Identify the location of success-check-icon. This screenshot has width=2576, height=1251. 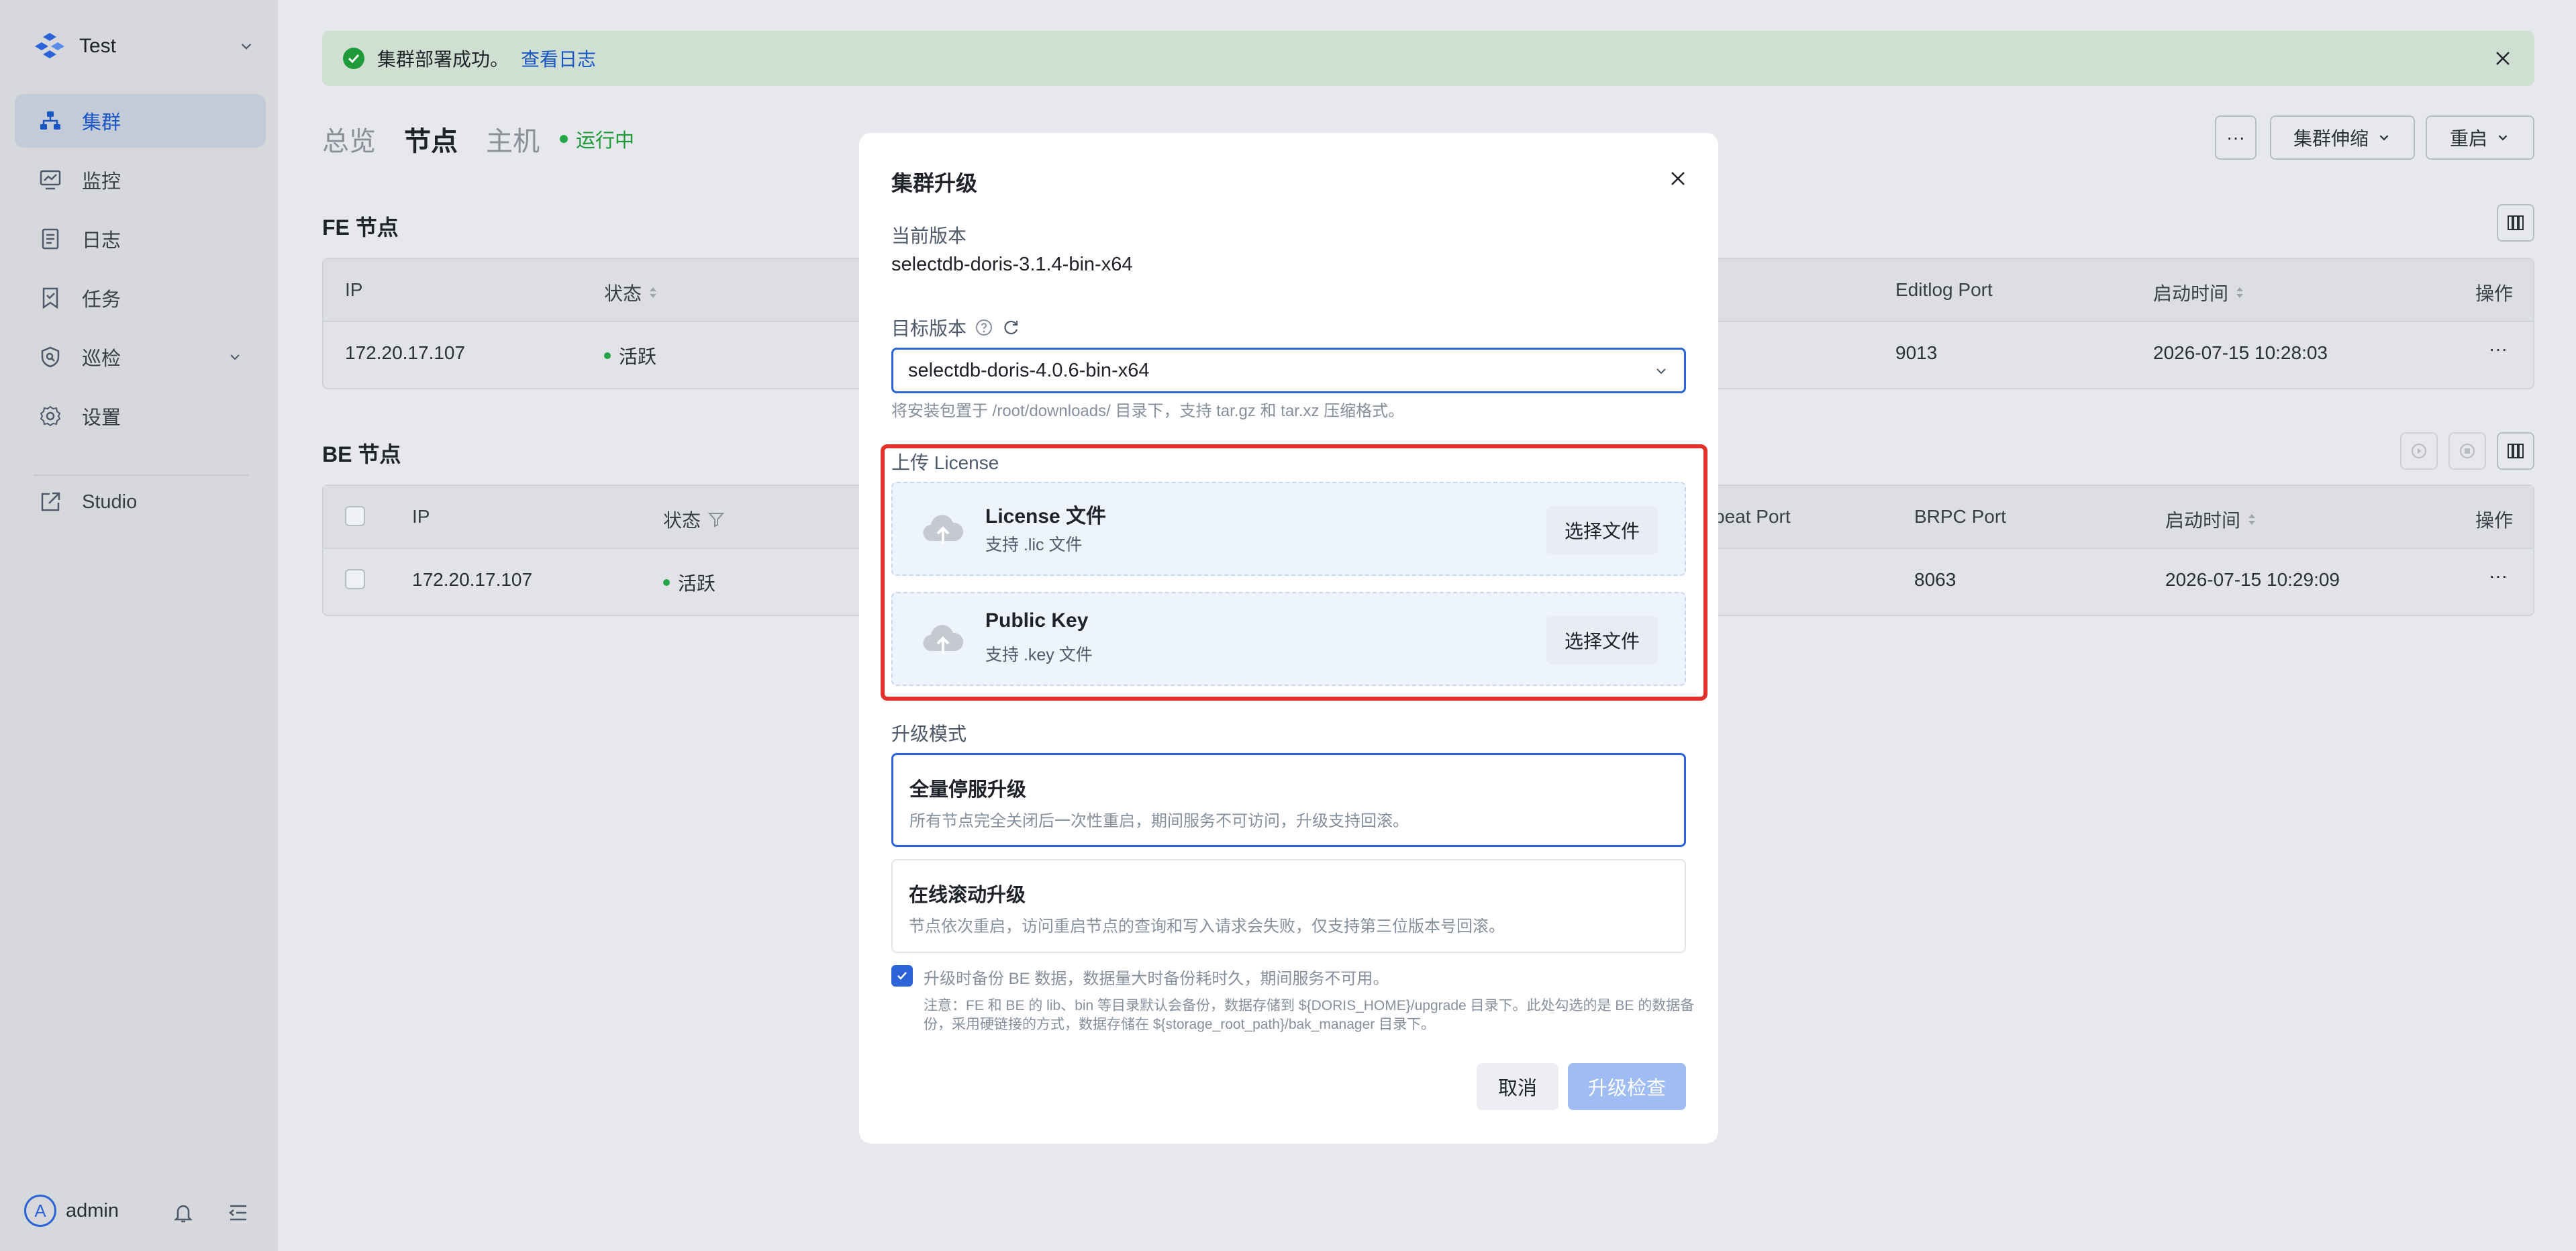
(353, 58).